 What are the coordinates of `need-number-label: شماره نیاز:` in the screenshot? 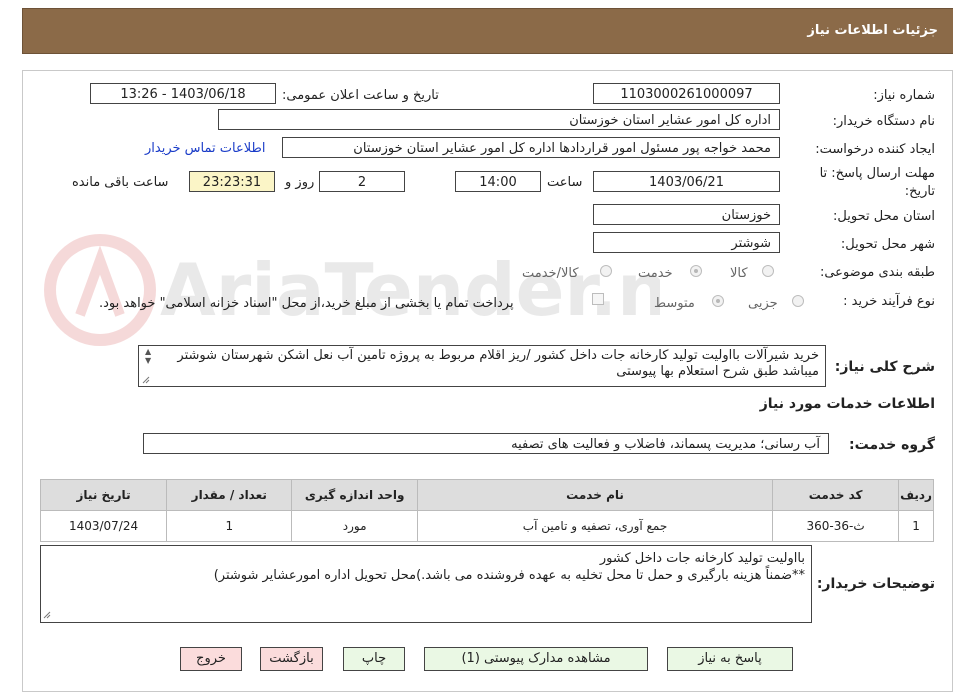 It's located at (904, 95).